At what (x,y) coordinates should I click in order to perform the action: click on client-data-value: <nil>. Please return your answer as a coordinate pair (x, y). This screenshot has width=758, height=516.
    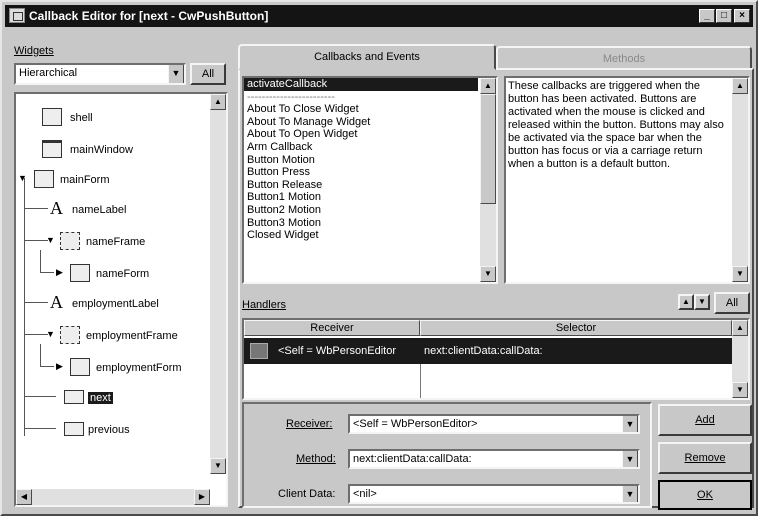
    Looking at the image, I should click on (365, 494).